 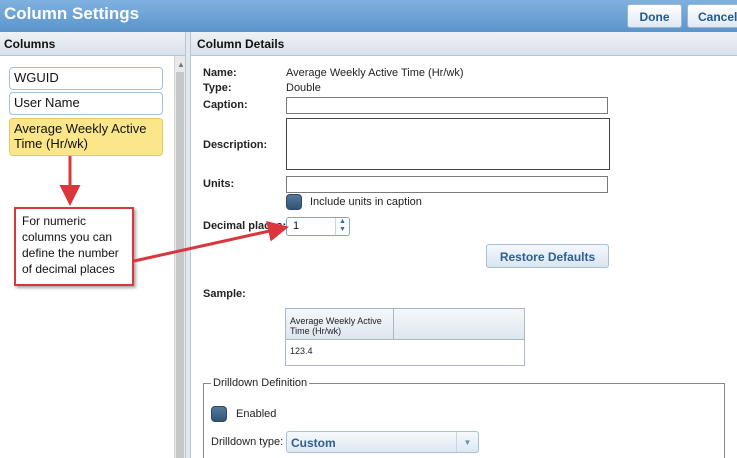 What do you see at coordinates (393, 324) in the screenshot?
I see `column-separator` at bounding box center [393, 324].